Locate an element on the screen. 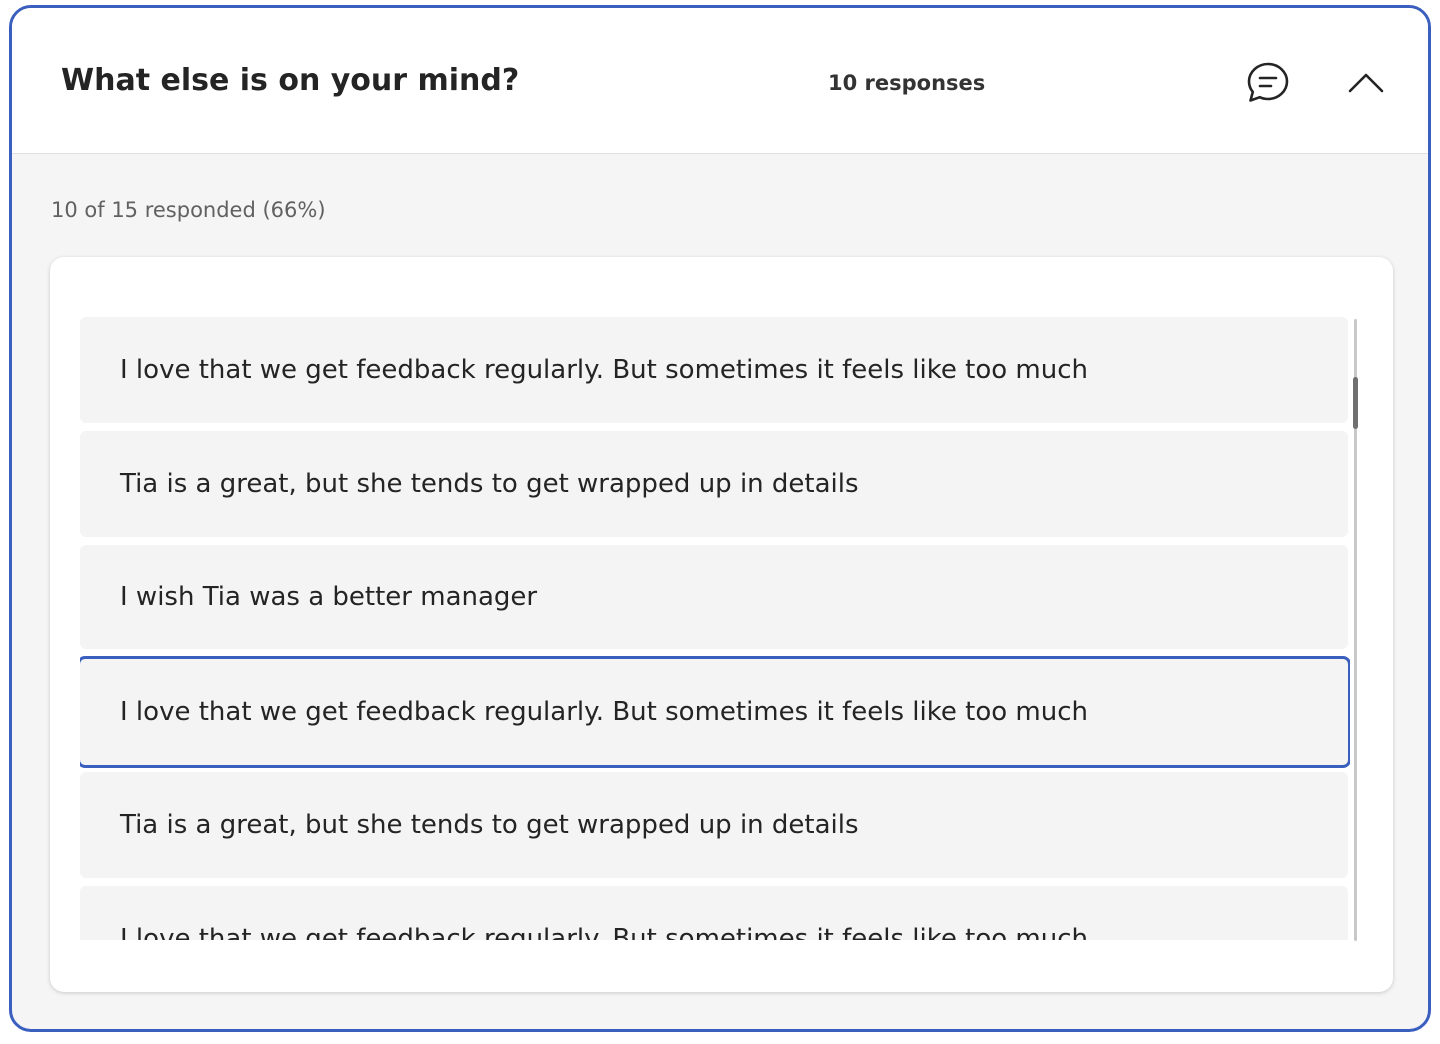  comment-button is located at coordinates (1268, 83).